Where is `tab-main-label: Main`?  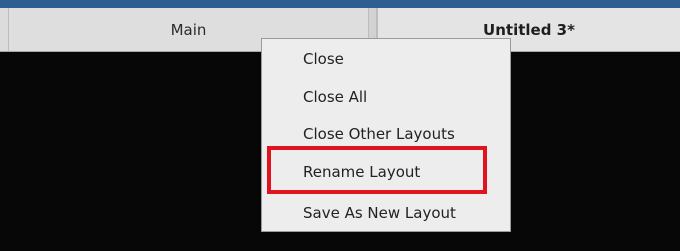
tab-main-label: Main is located at coordinates (188, 29).